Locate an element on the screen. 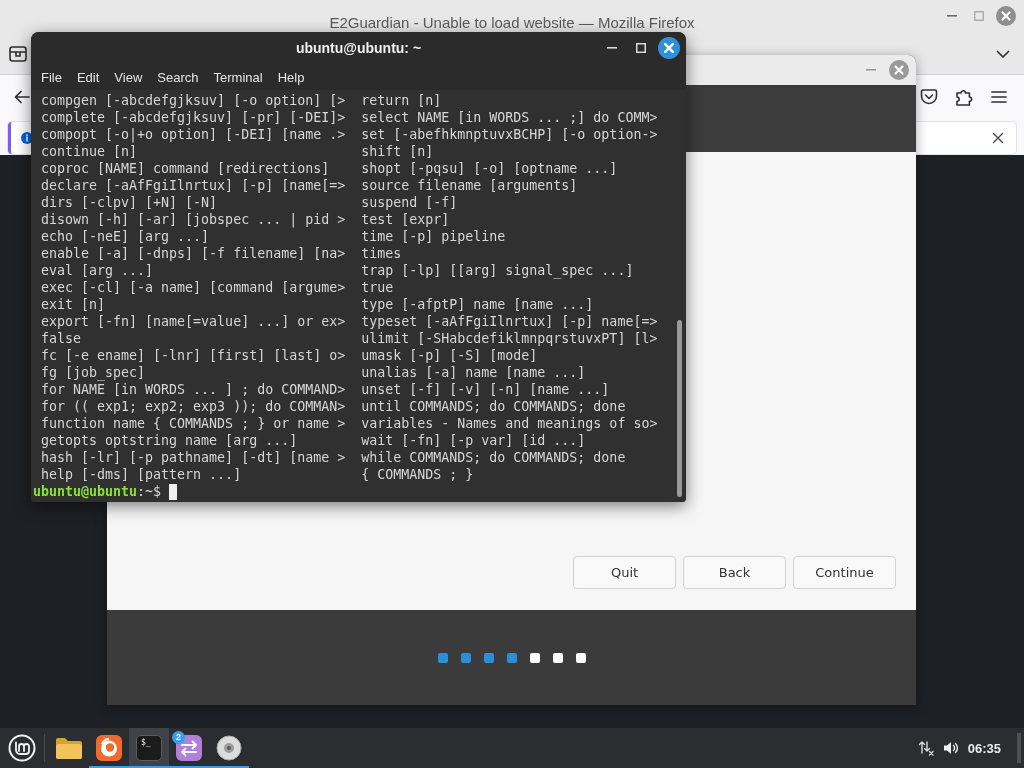 Image resolution: width=1024 pixels, height=768 pixels. terminal-line: until COMMANDS; do COMMANDS; done is located at coordinates (494, 406).